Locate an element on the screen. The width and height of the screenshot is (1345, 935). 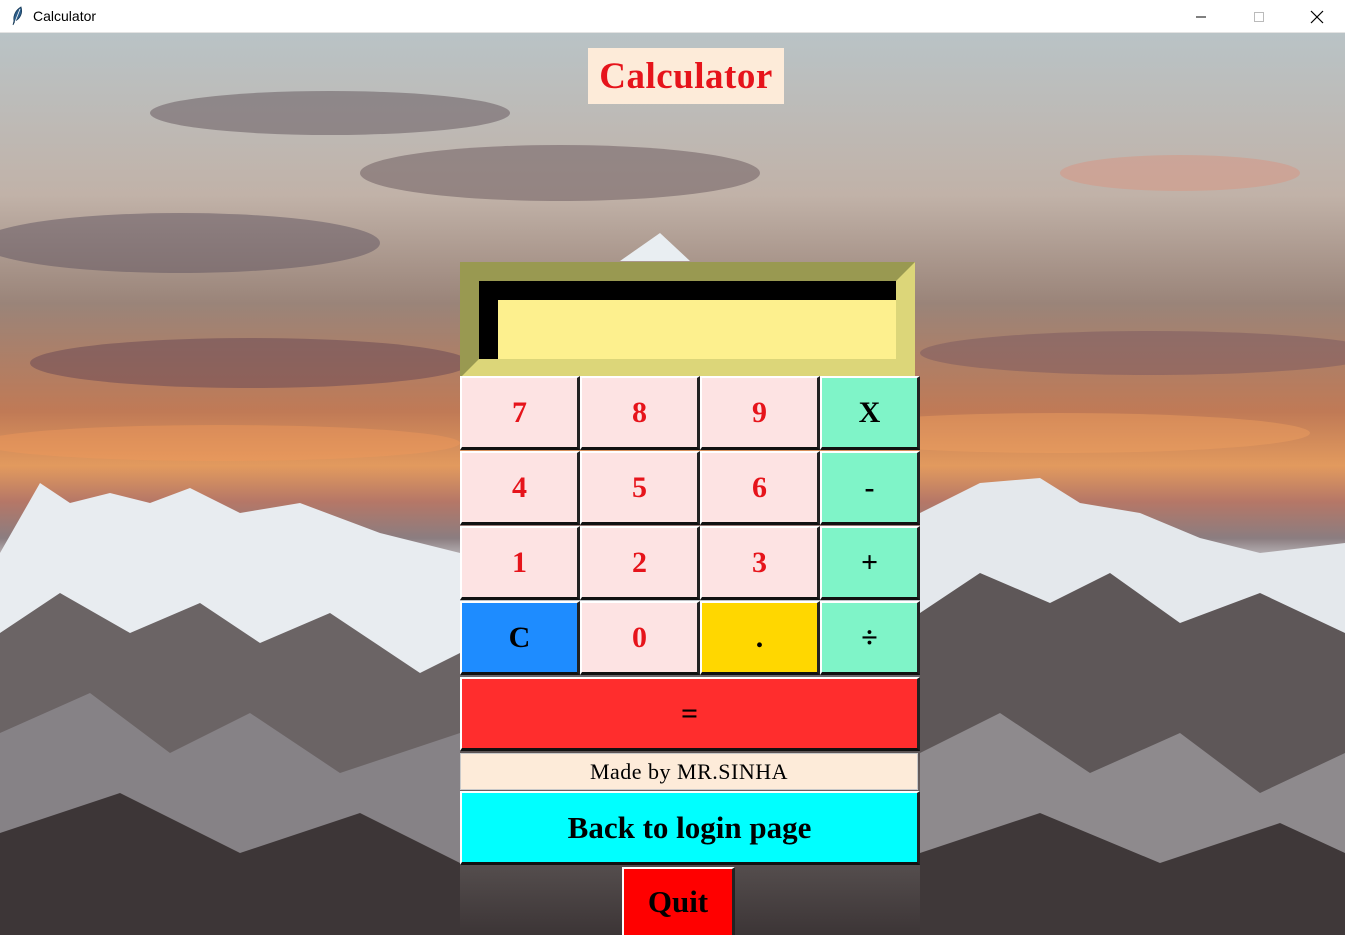
key-3: 3 is located at coordinates (760, 563).